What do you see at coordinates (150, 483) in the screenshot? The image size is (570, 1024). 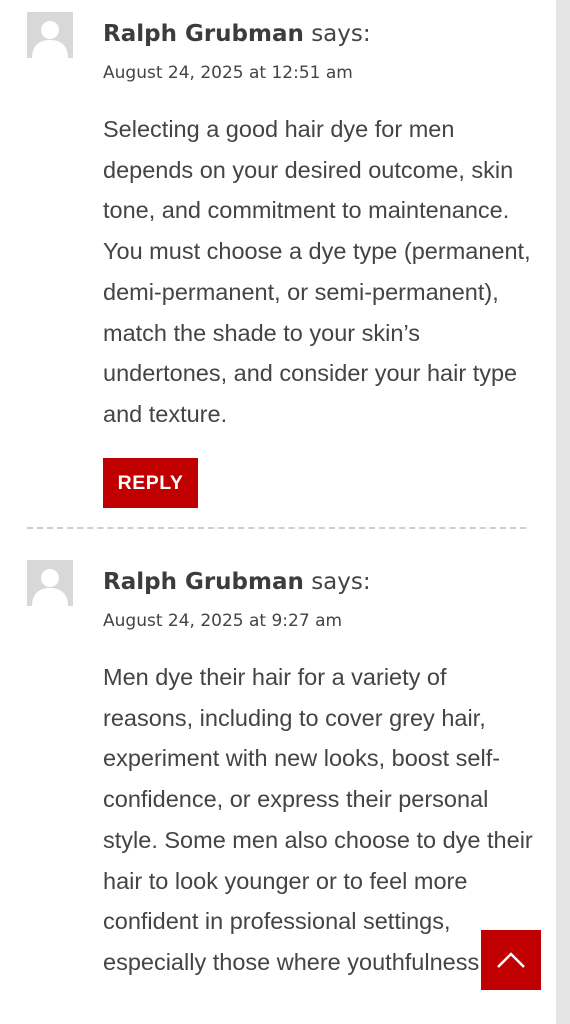 I see `reply-button: REPLY` at bounding box center [150, 483].